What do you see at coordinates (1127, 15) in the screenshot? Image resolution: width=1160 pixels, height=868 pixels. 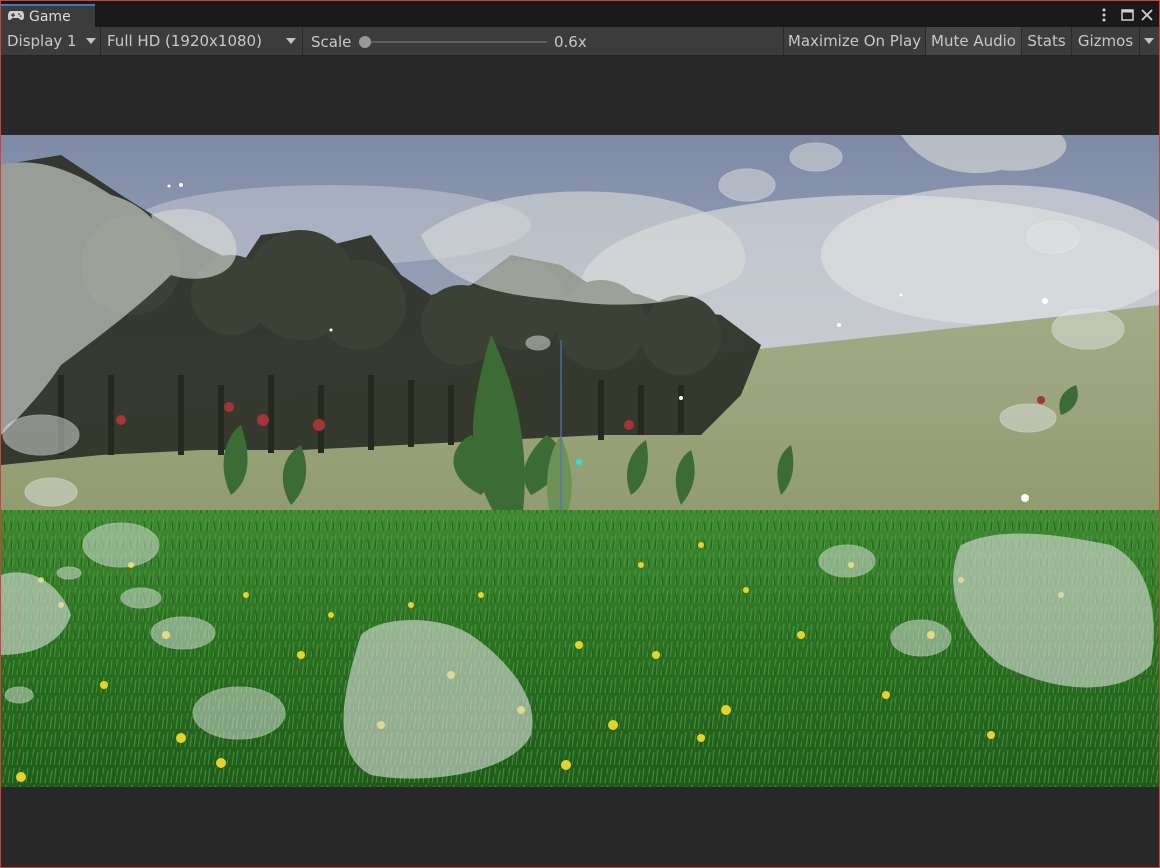 I see `maximize-icon` at bounding box center [1127, 15].